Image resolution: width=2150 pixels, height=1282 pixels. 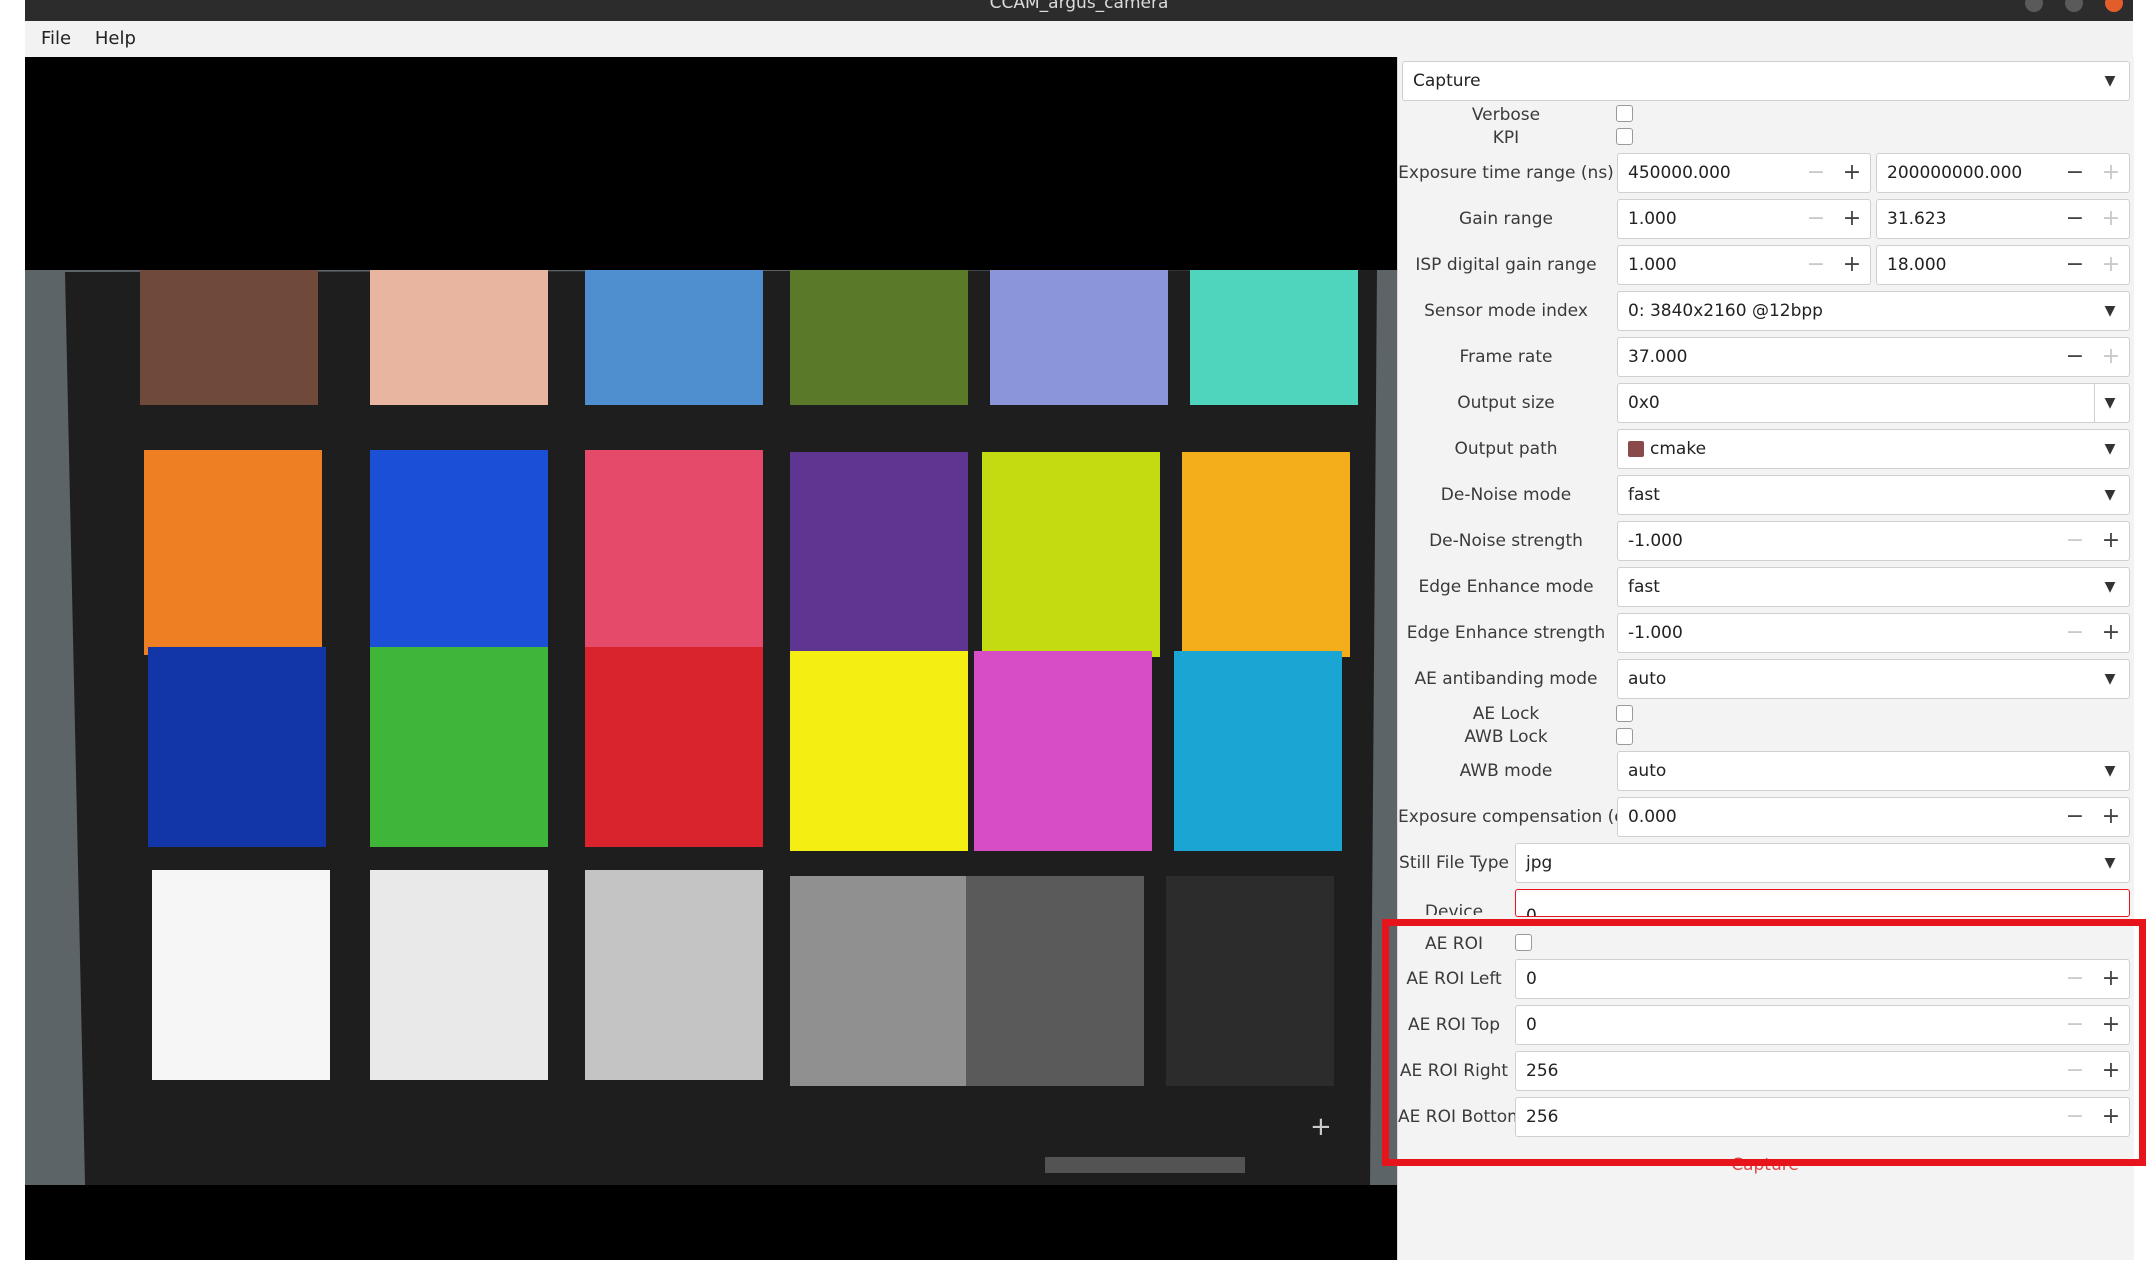 I want to click on device-label: Device, so click(x=1454, y=908).